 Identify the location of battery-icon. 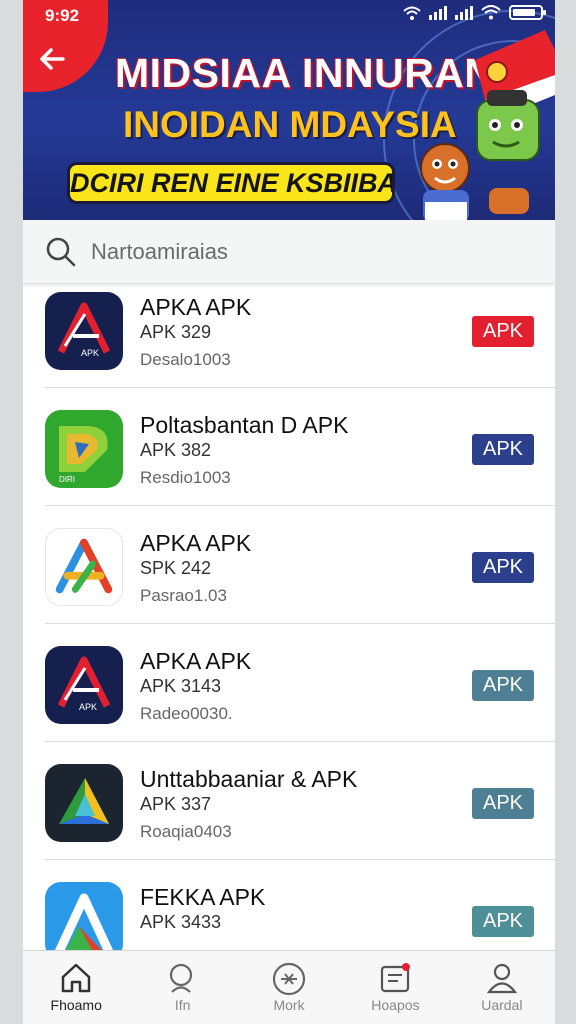
(527, 12).